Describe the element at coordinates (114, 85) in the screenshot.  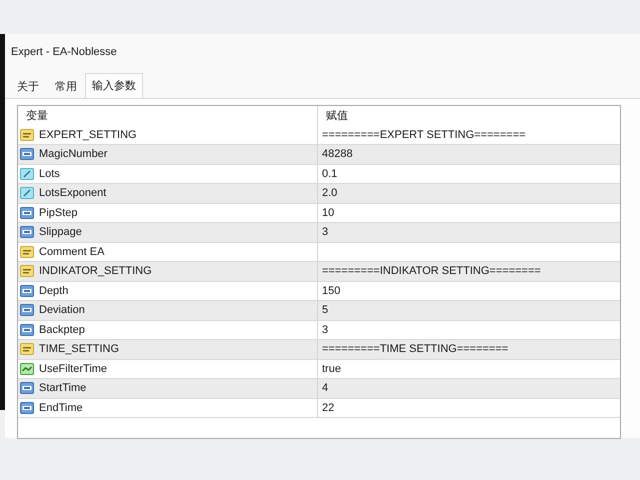
I see `tab: 输入参数` at that location.